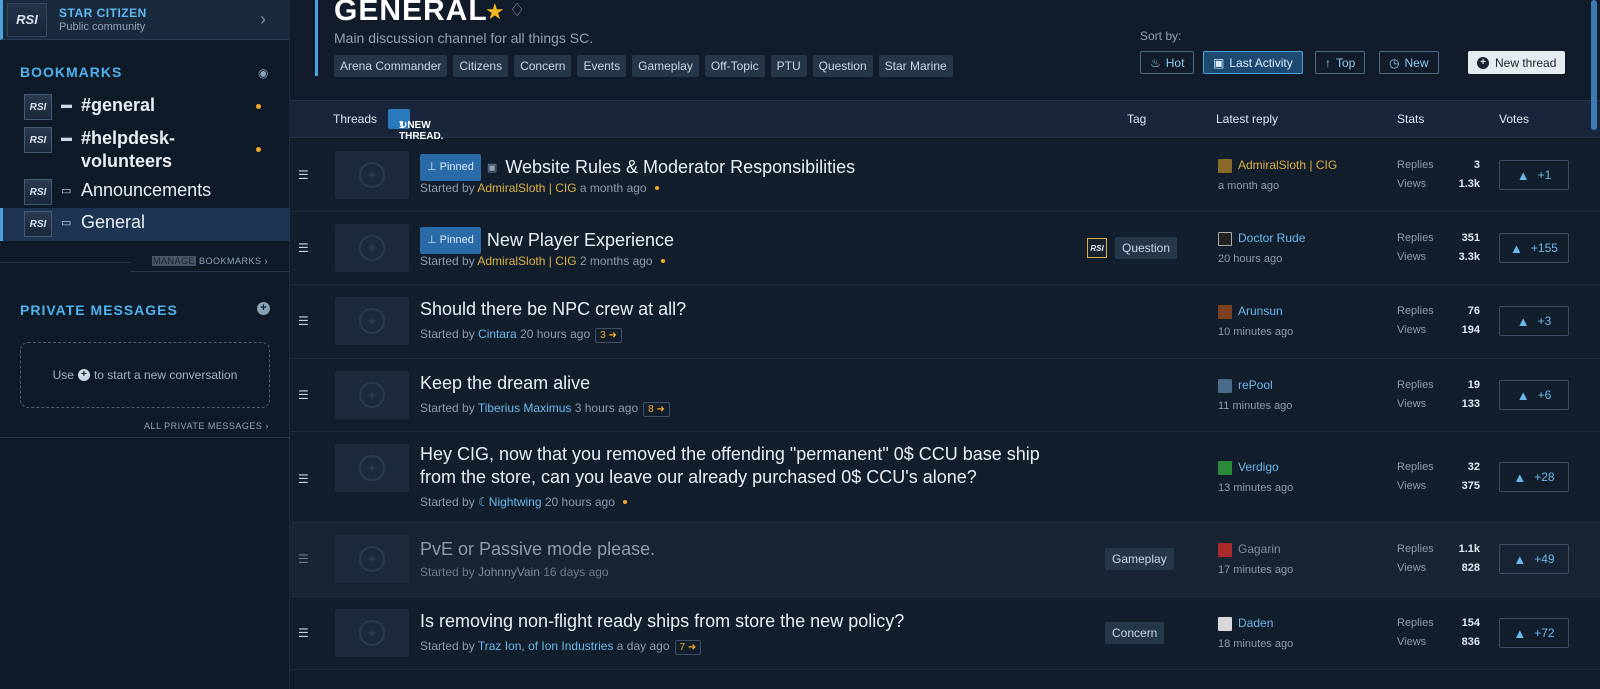 This screenshot has height=689, width=1600. I want to click on bookmarks-title: BOOKMARKS, so click(71, 72).